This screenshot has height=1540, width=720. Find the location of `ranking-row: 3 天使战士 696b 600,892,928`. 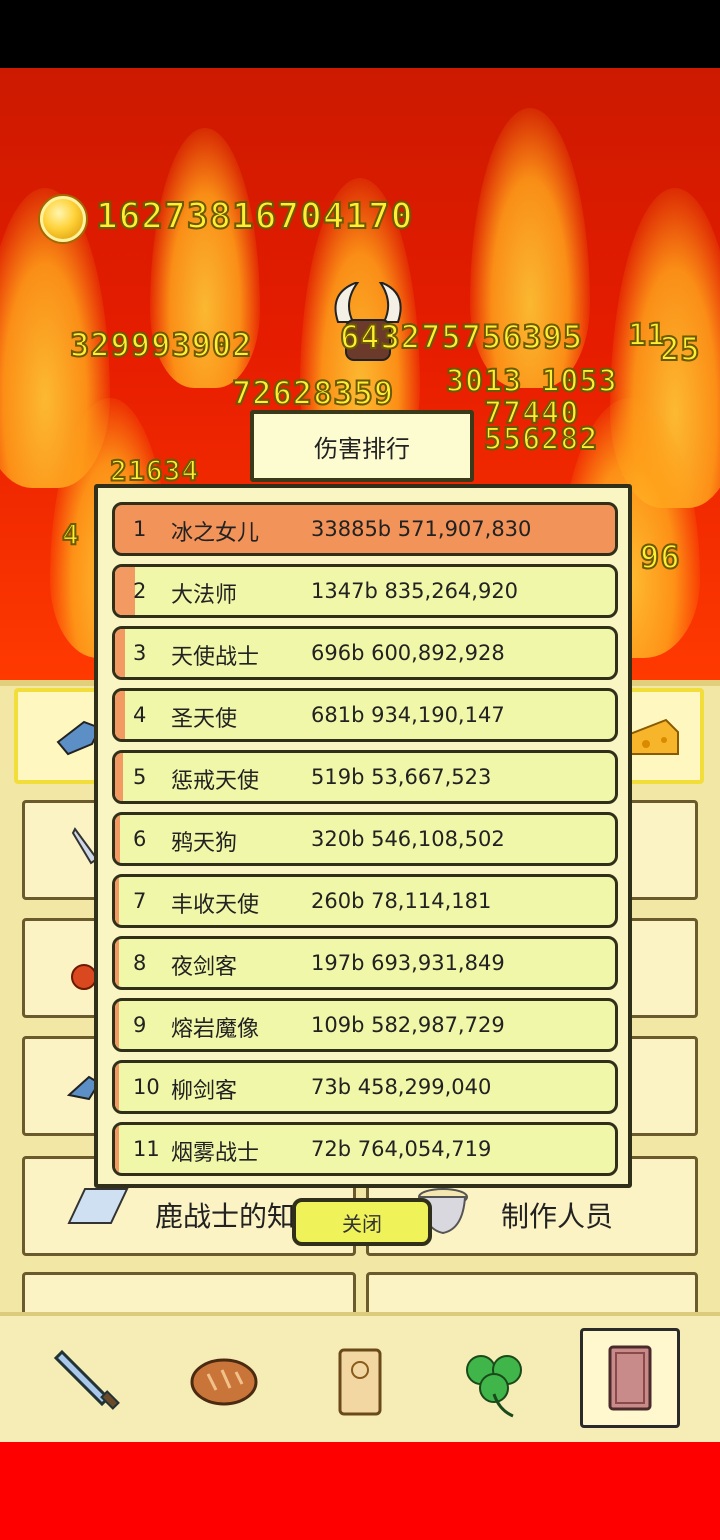

ranking-row: 3 天使战士 696b 600,892,928 is located at coordinates (365, 653).